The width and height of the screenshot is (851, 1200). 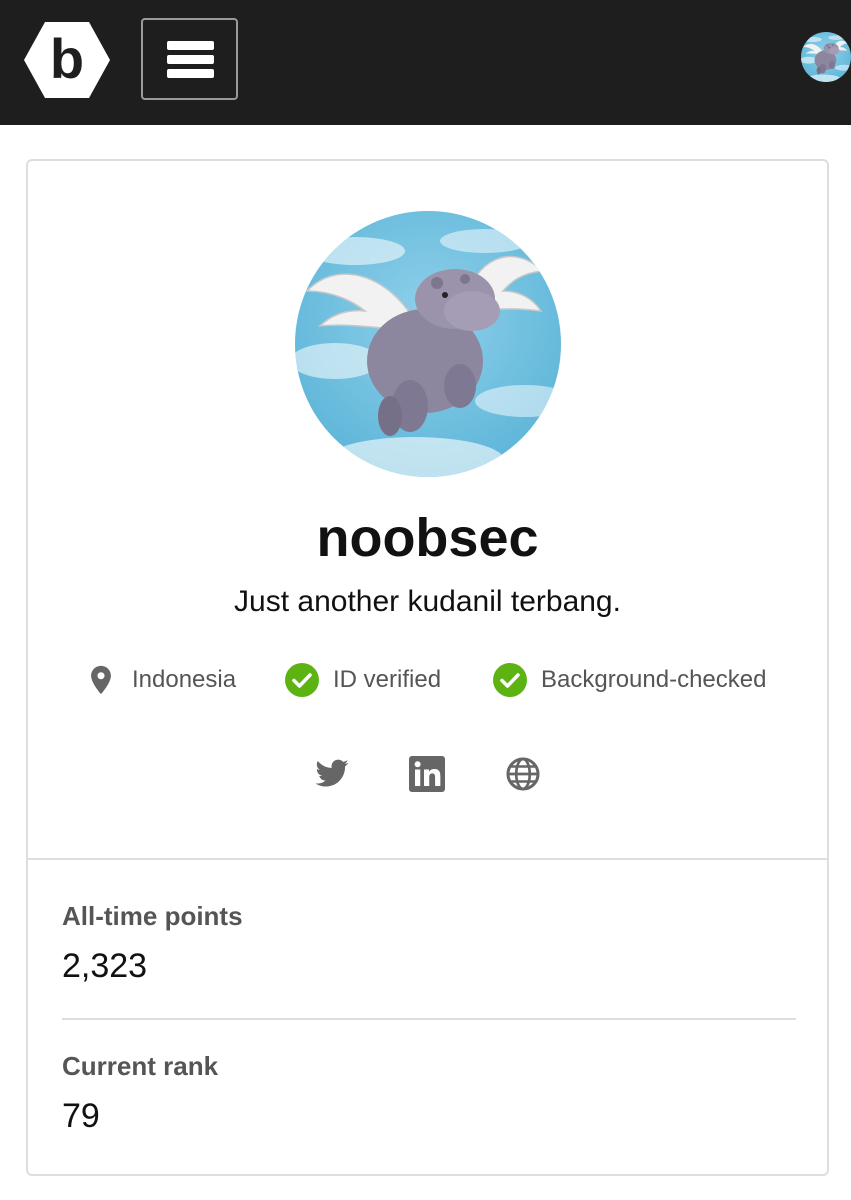 I want to click on background-checked-badge: Background-checked, so click(x=629, y=680).